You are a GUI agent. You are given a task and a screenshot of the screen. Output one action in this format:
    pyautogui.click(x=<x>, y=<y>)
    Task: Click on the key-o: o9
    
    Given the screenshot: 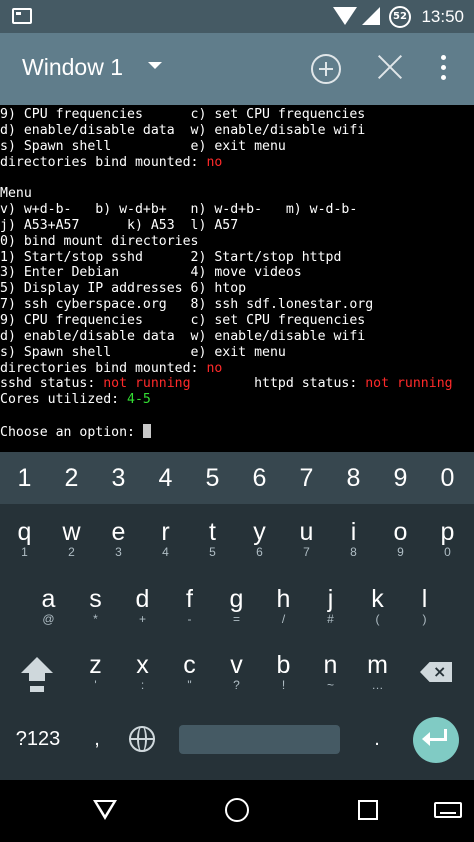 What is the action you would take?
    pyautogui.click(x=400, y=538)
    